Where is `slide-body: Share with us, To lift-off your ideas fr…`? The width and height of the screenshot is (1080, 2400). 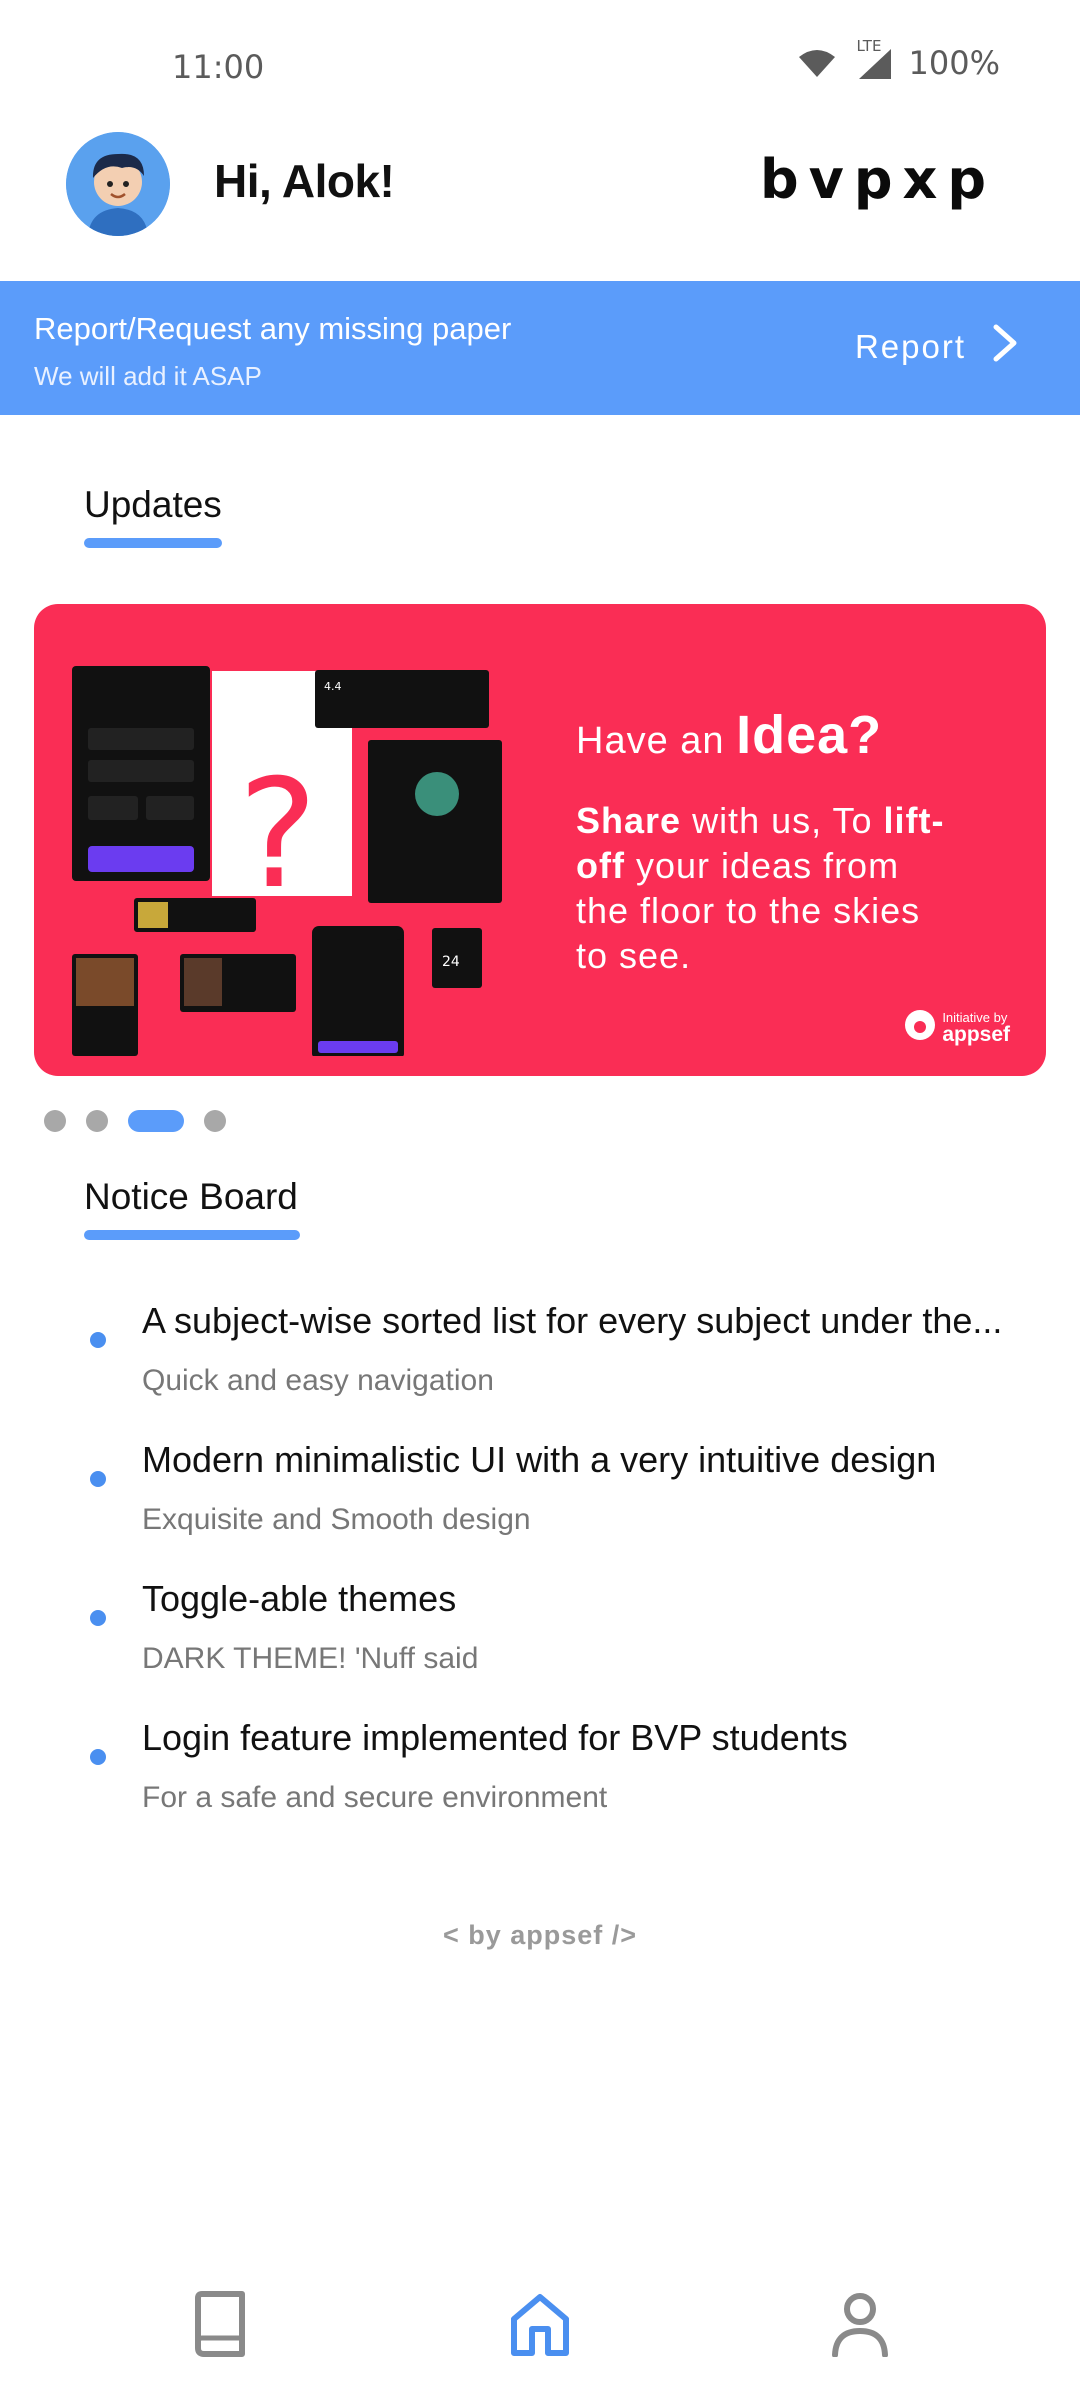
slide-body: Share with us, To lift-off your ideas fr… is located at coordinates (766, 888).